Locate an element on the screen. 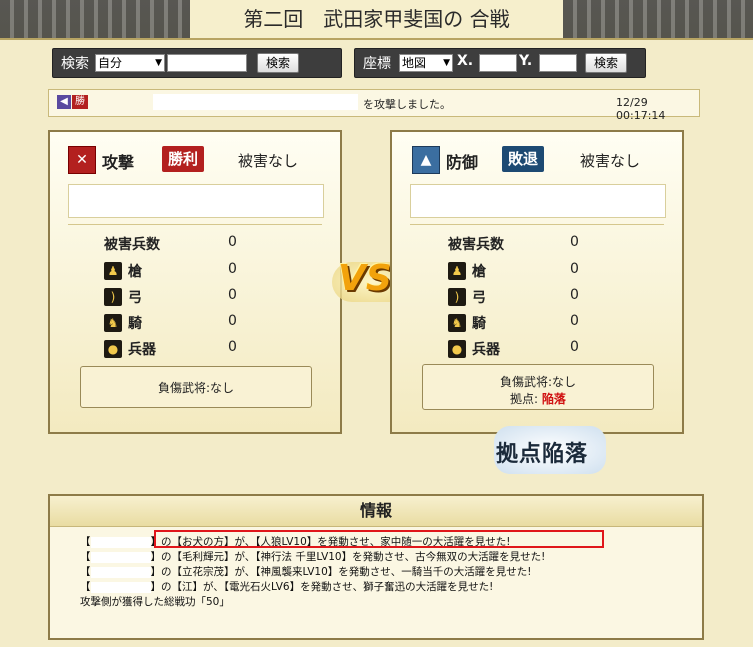  battle-message: ◀ 勝 を攻撃しました。 12/29 00:17:14 is located at coordinates (374, 105).